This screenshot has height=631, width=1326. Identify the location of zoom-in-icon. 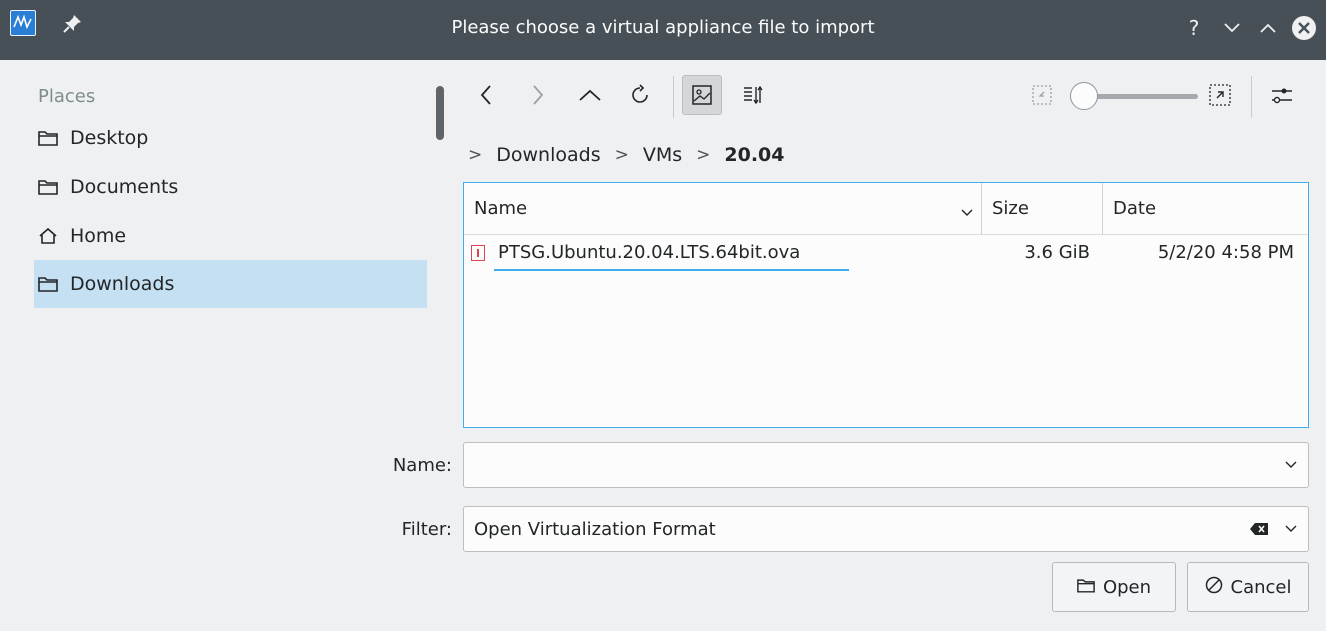
(1220, 95).